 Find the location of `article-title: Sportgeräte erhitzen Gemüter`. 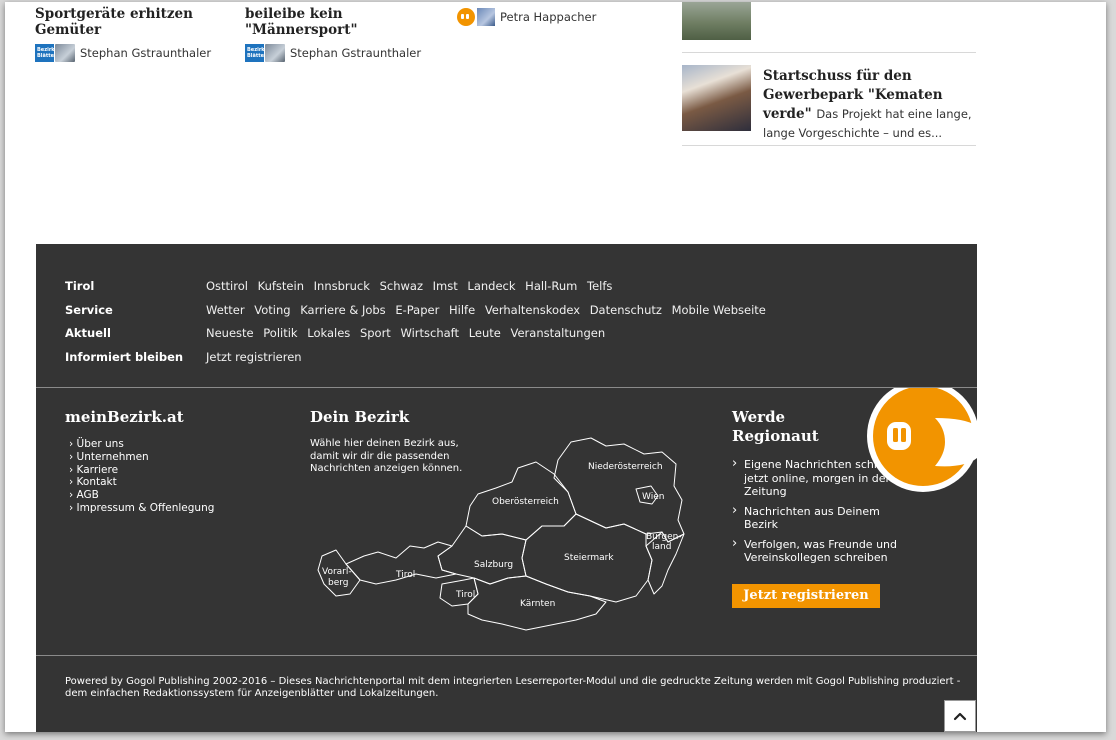

article-title: Sportgeräte erhitzen Gemüter is located at coordinates (135, 22).